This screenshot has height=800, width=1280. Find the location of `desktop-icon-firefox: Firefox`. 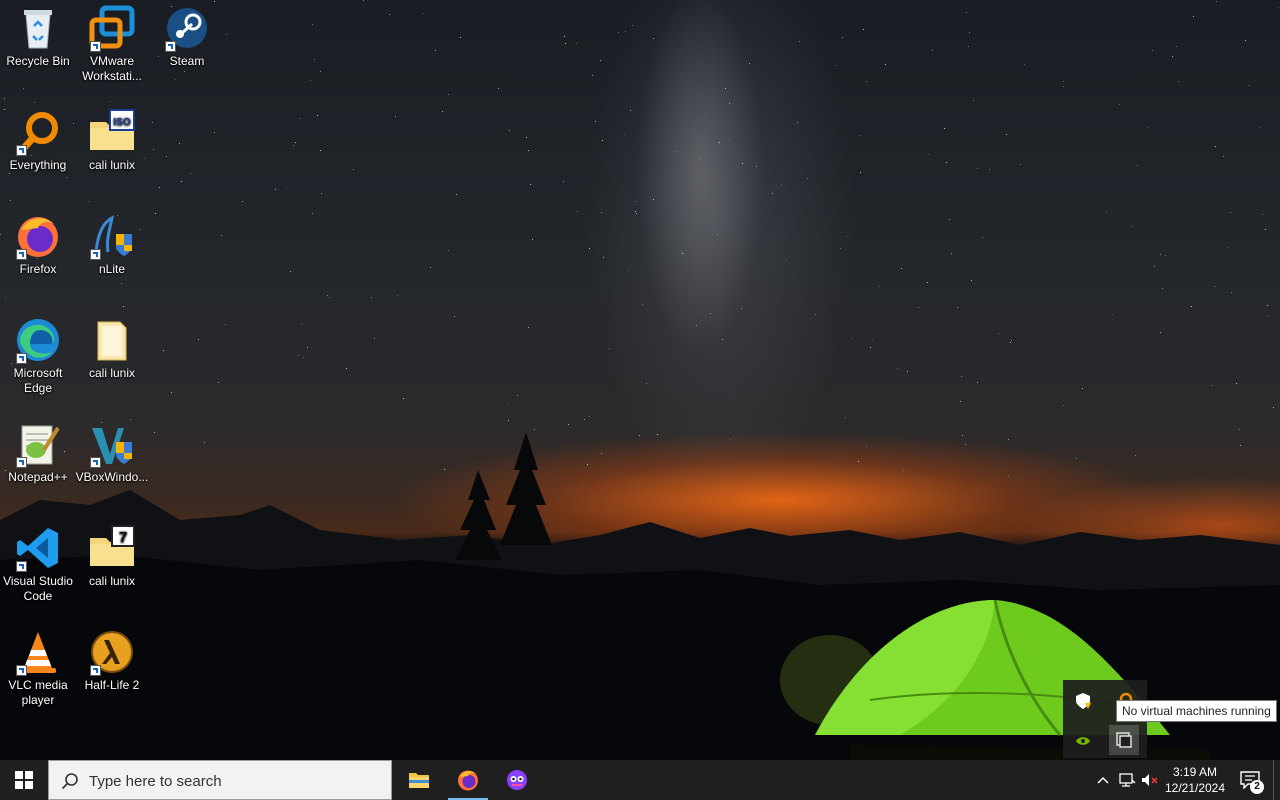

desktop-icon-firefox: Firefox is located at coordinates (38, 242).